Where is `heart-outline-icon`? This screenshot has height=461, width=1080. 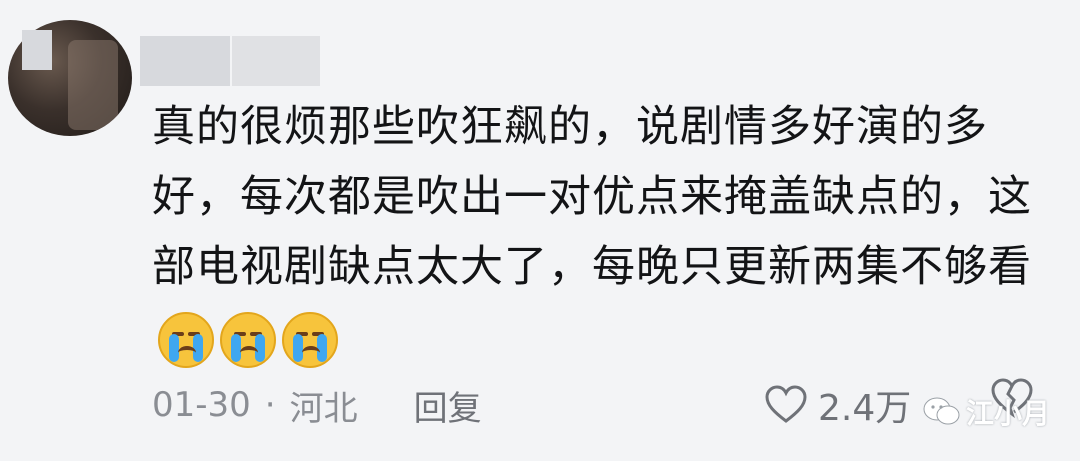 heart-outline-icon is located at coordinates (786, 404).